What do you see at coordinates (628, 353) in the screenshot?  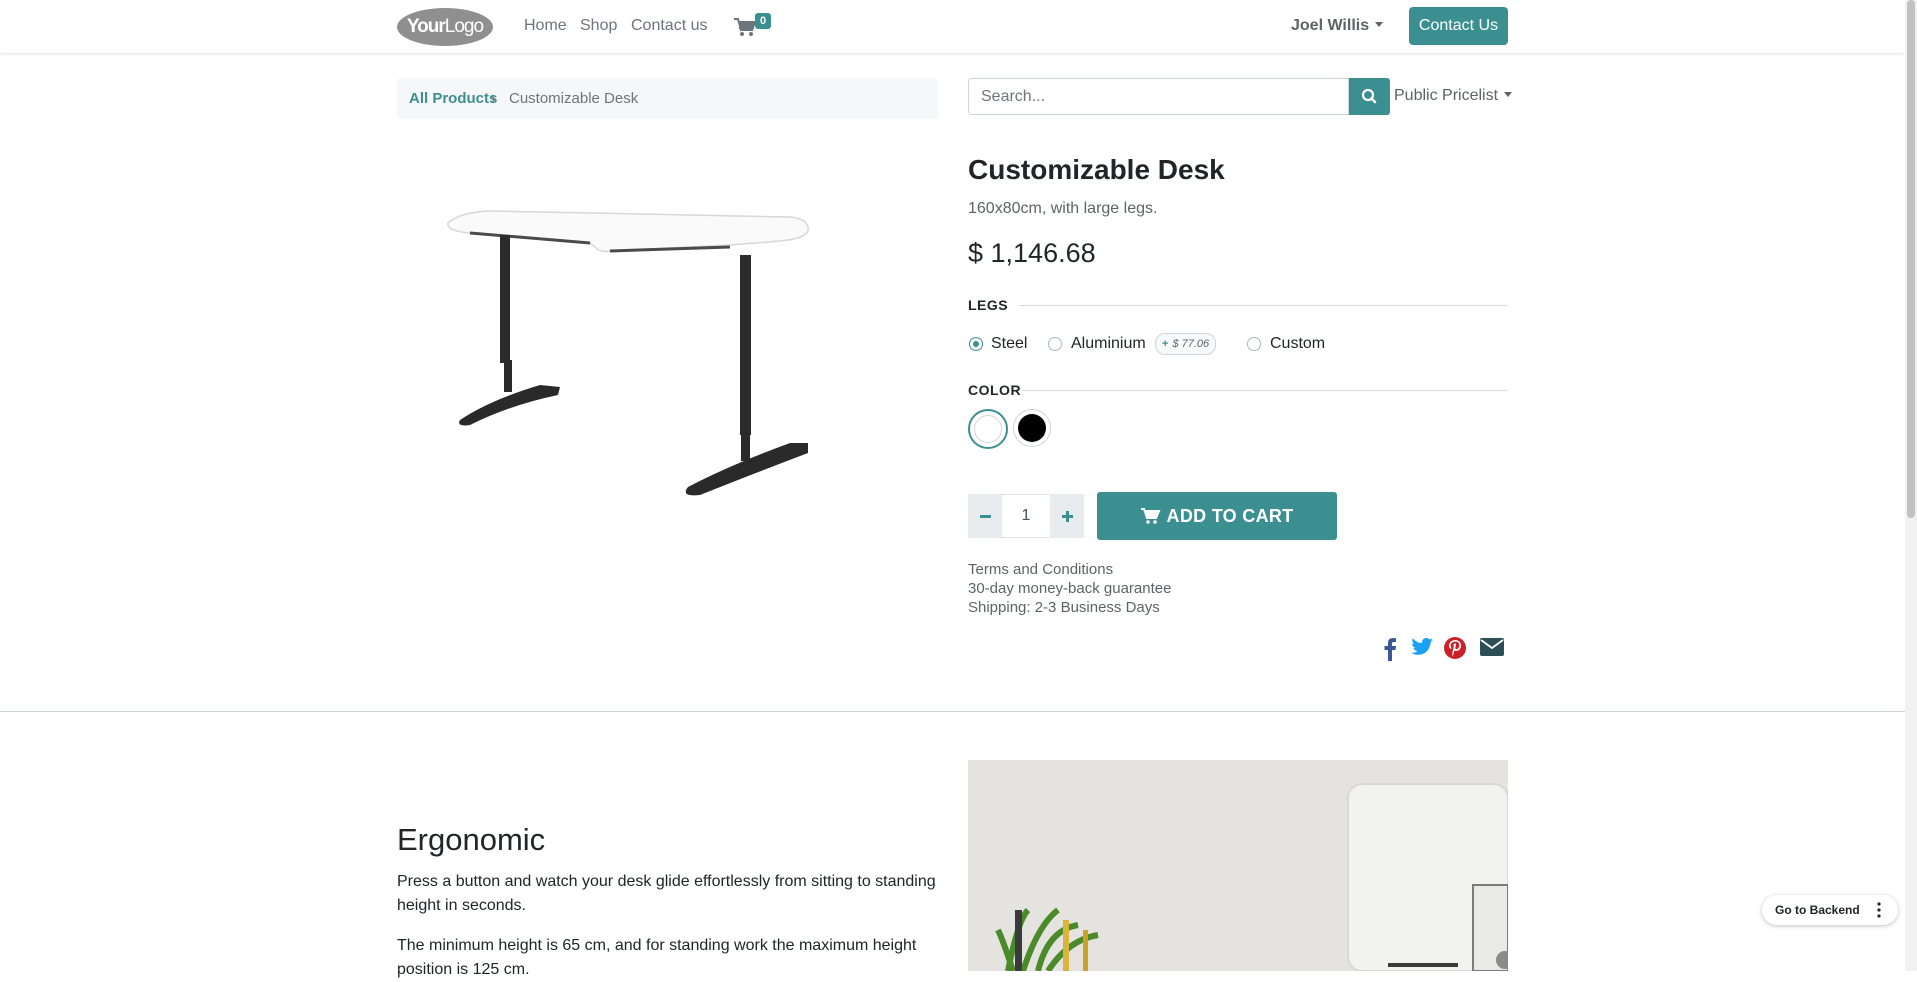 I see `product-image` at bounding box center [628, 353].